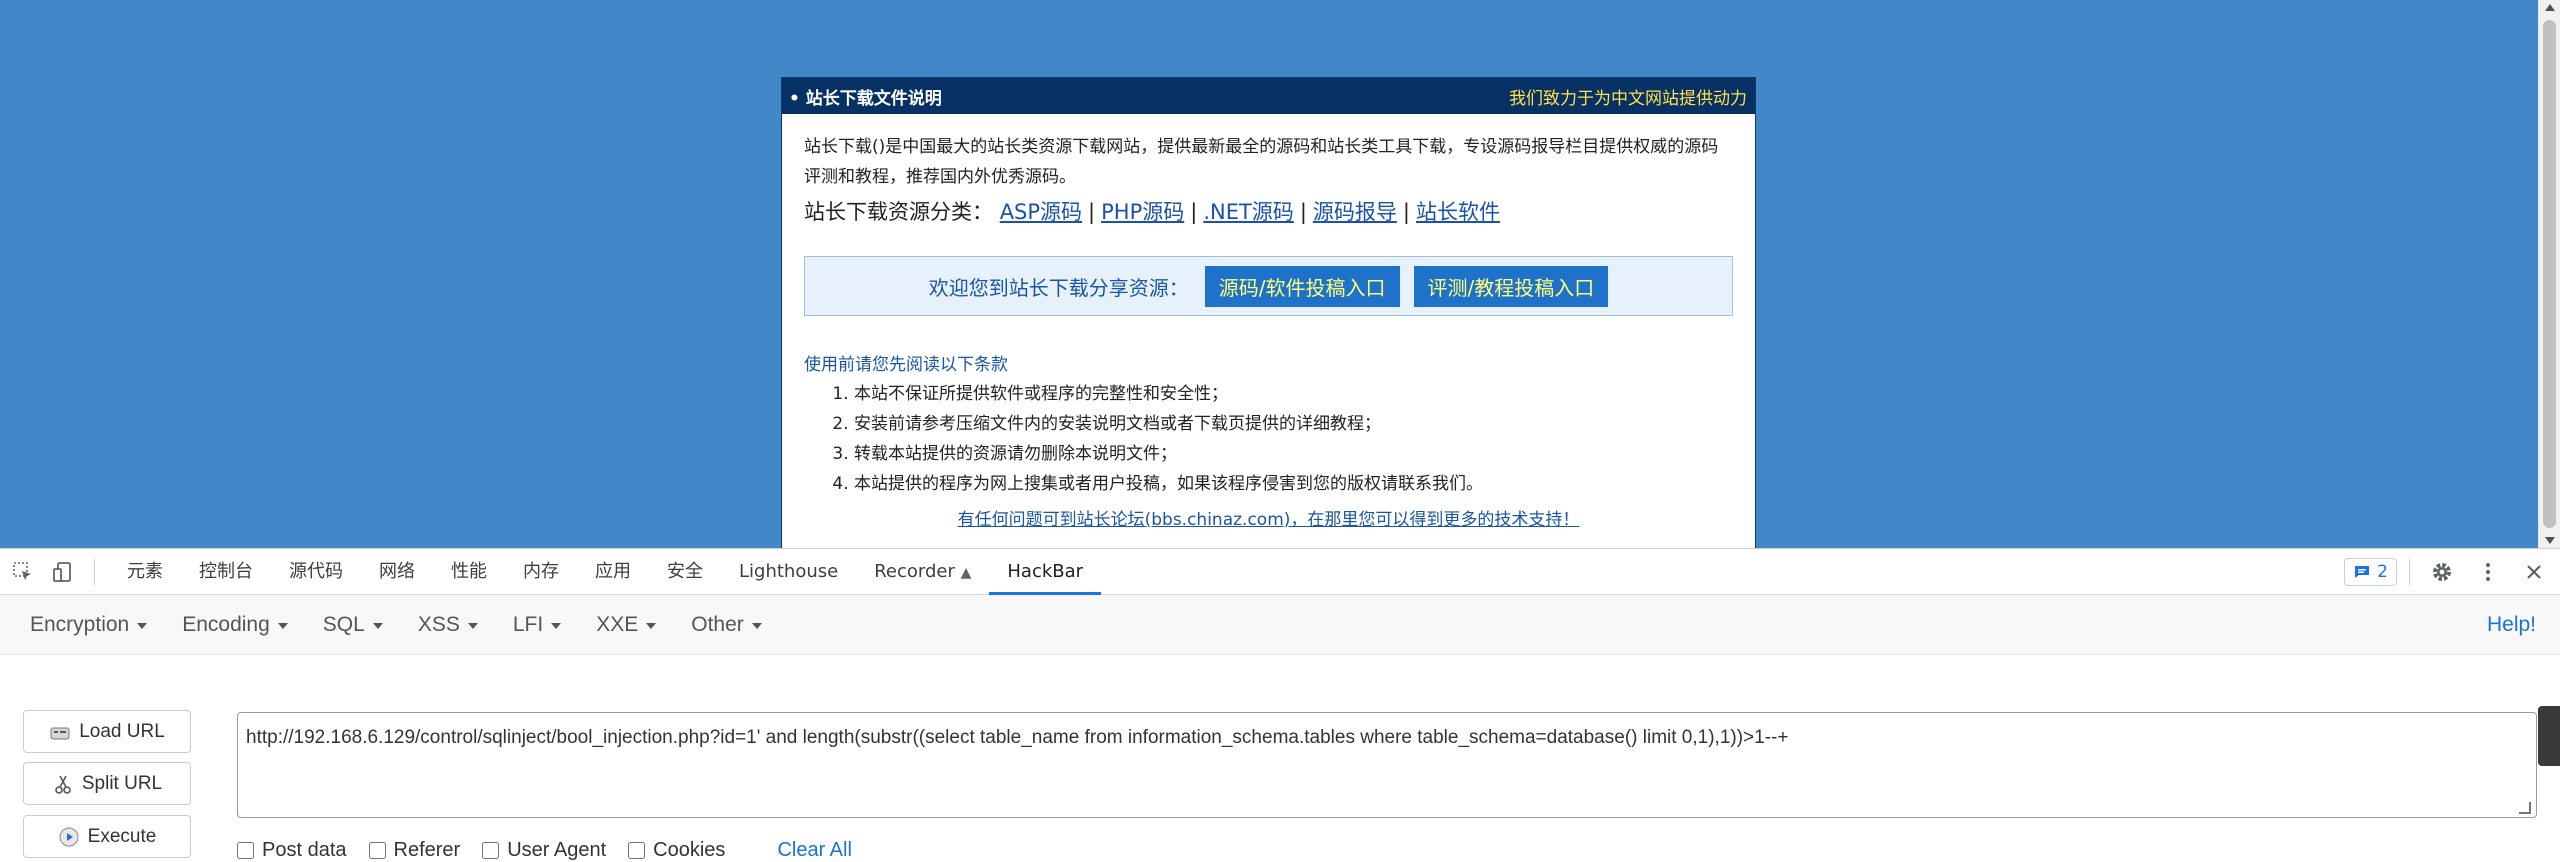 The image size is (2560, 862). Describe the element at coordinates (2550, 540) in the screenshot. I see `scroll-down-icon` at that location.